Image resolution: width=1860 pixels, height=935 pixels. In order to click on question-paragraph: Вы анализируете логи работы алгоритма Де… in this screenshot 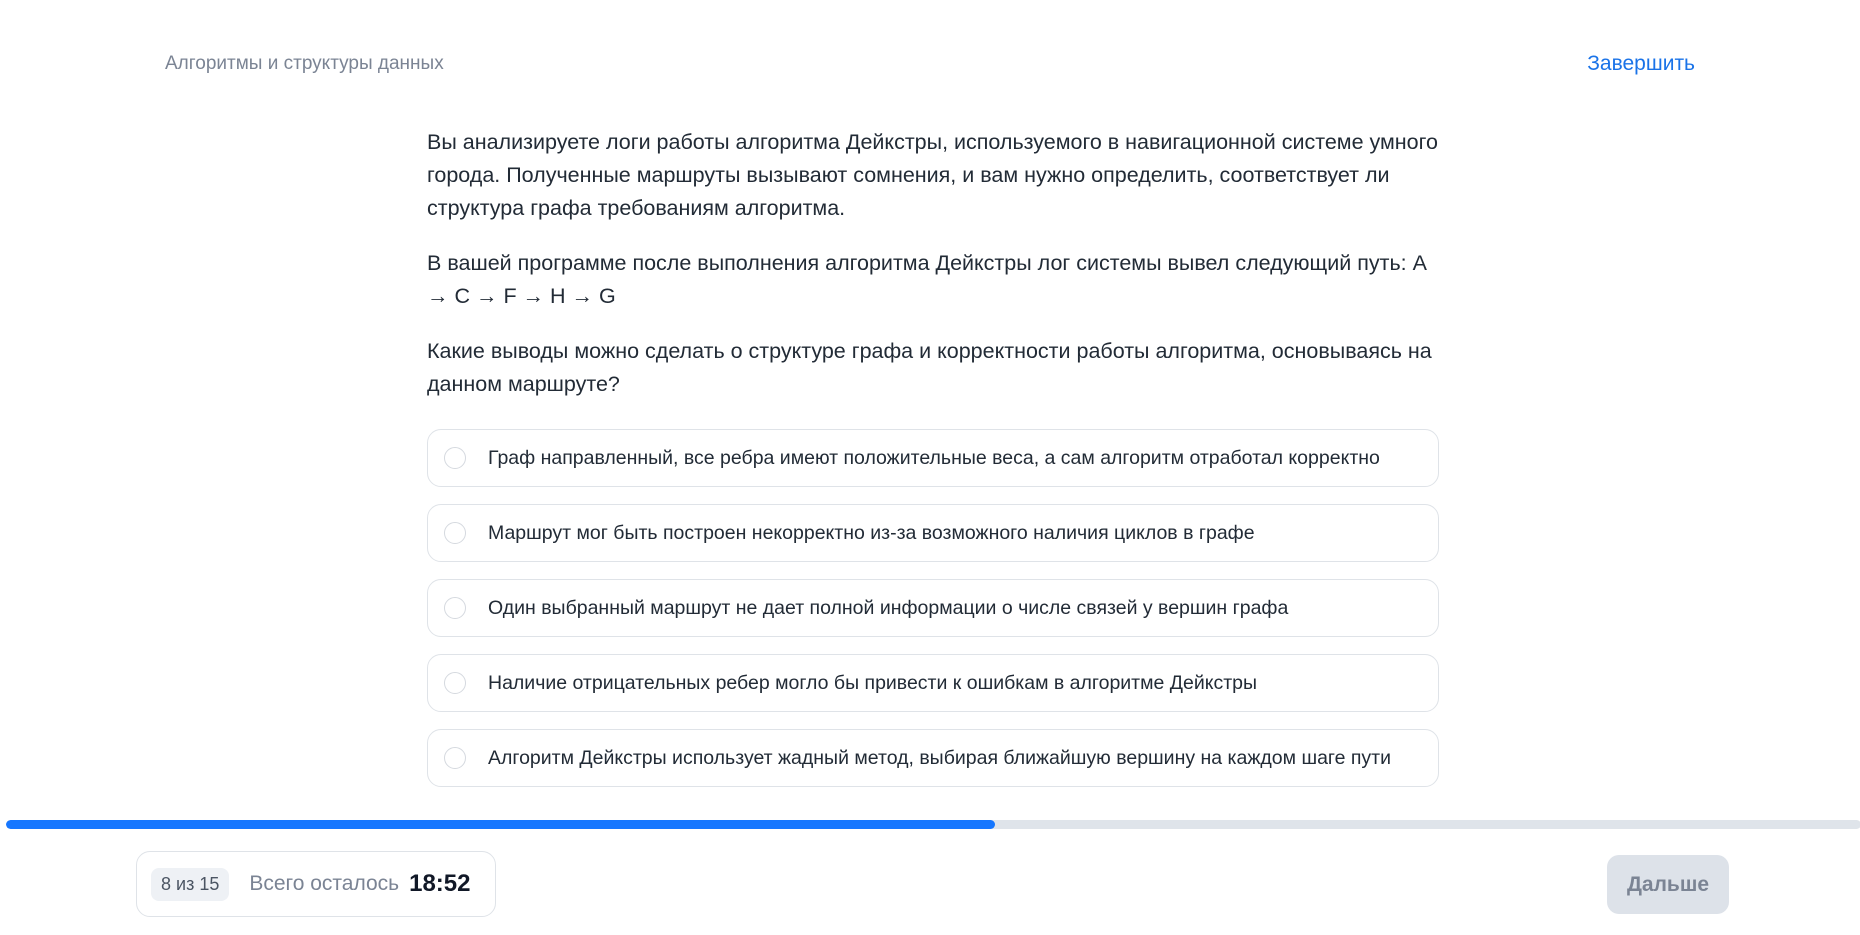, I will do `click(932, 175)`.